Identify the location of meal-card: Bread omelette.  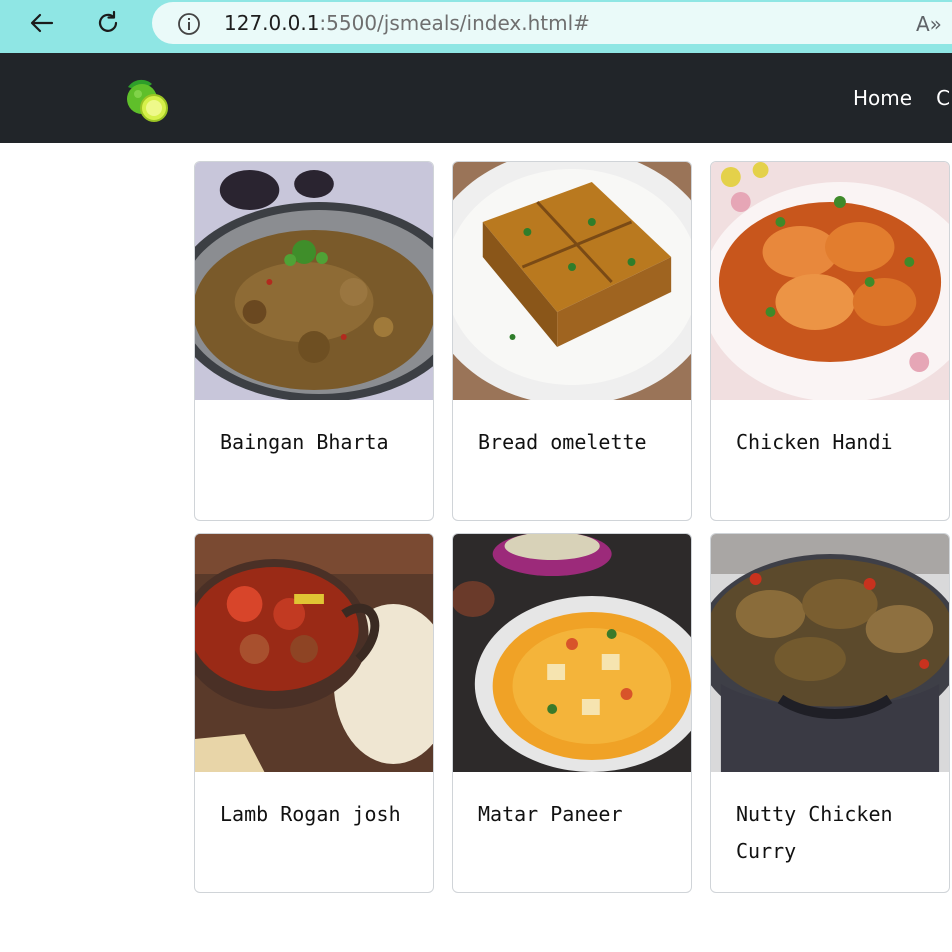
(572, 341).